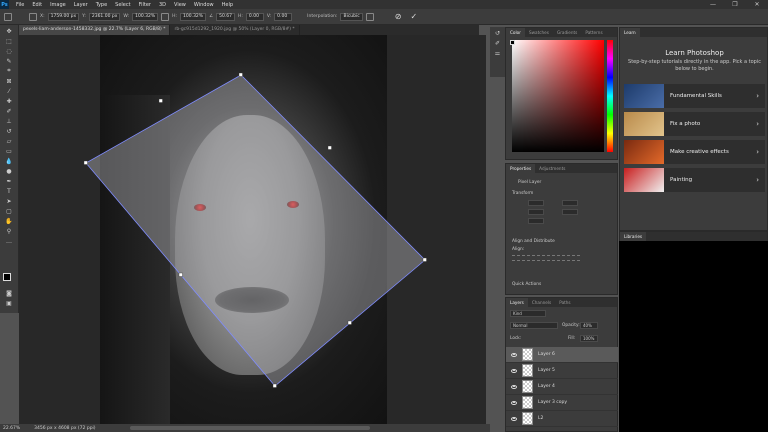 The width and height of the screenshot is (768, 432). What do you see at coordinates (9, 231) in the screenshot?
I see `zoom-icon: ⚲` at bounding box center [9, 231].